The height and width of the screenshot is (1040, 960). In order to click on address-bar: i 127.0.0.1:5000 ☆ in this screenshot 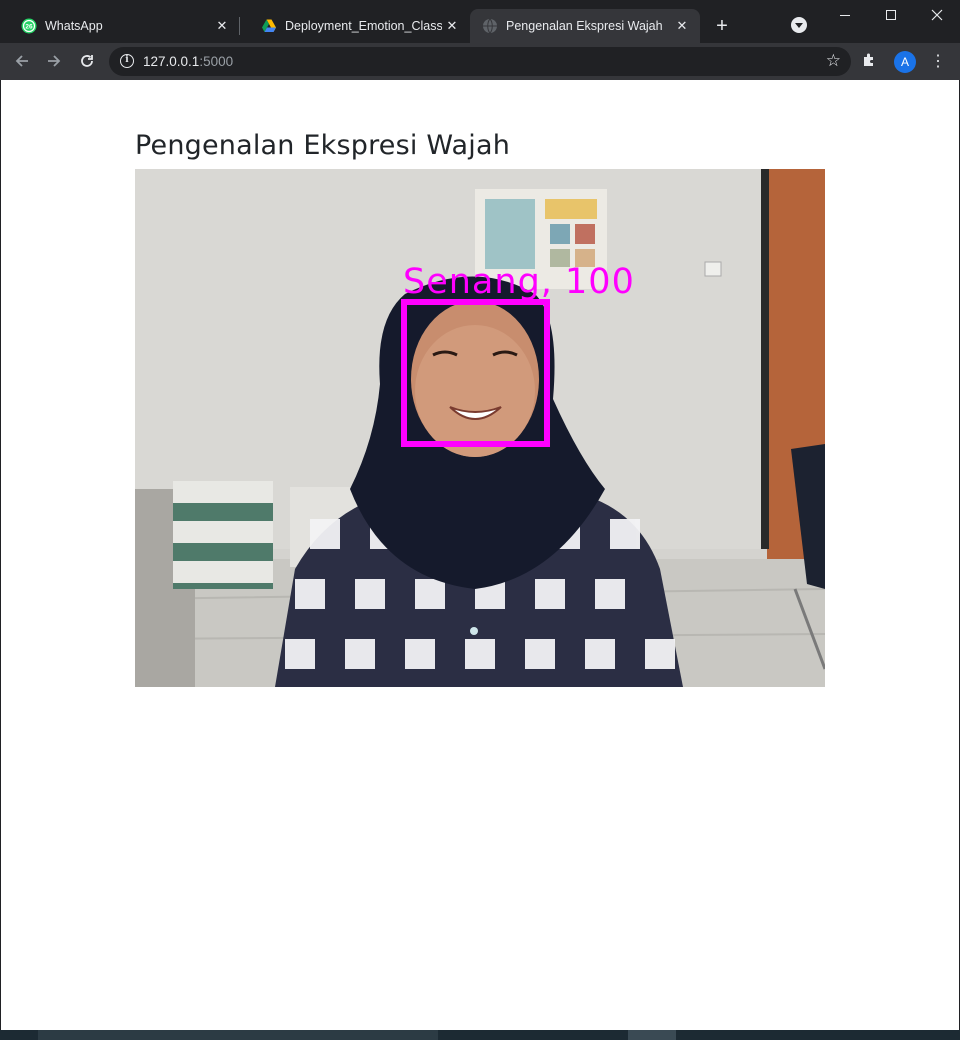, I will do `click(480, 61)`.